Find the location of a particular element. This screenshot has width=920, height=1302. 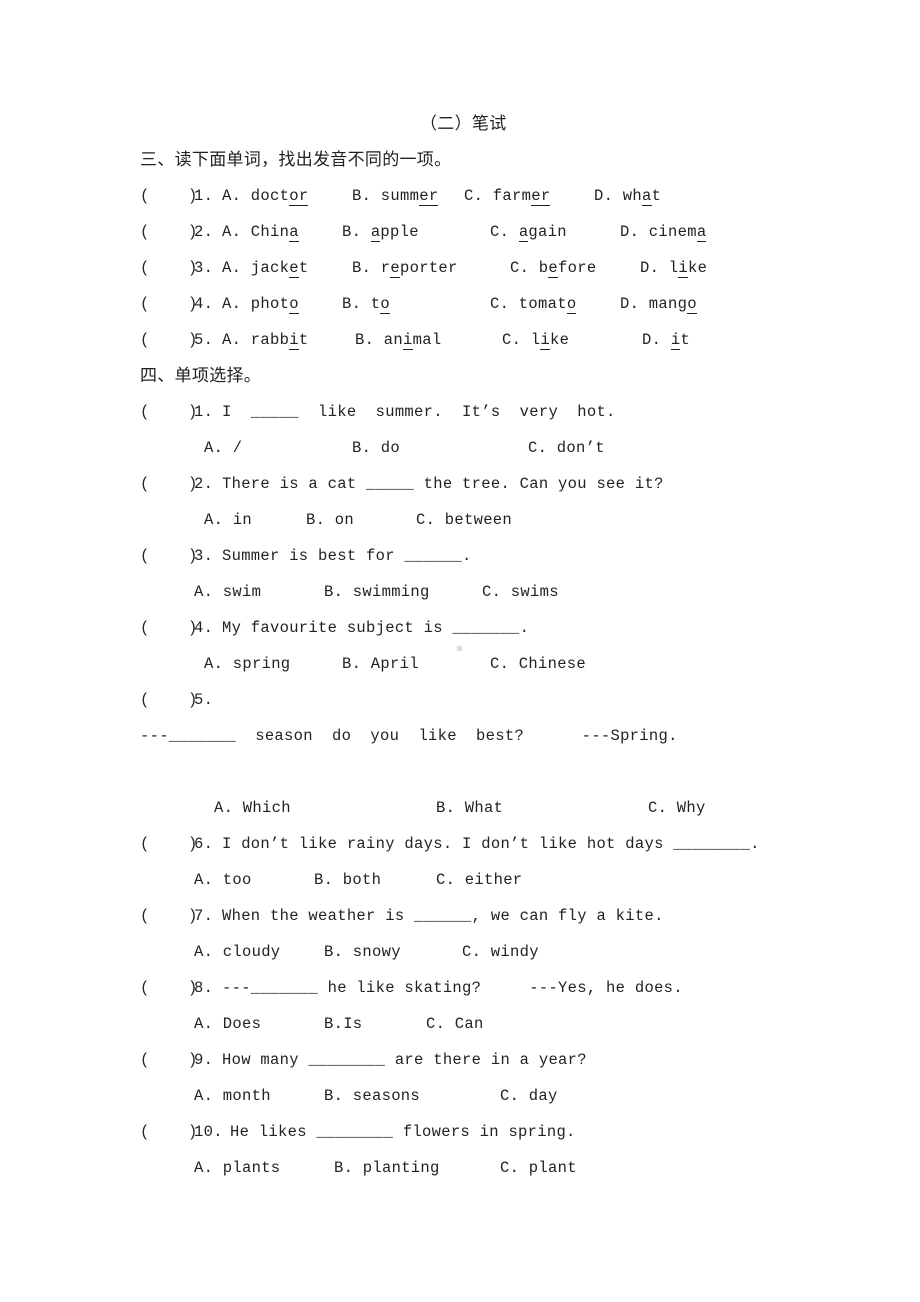

option: B. summer is located at coordinates (395, 196).